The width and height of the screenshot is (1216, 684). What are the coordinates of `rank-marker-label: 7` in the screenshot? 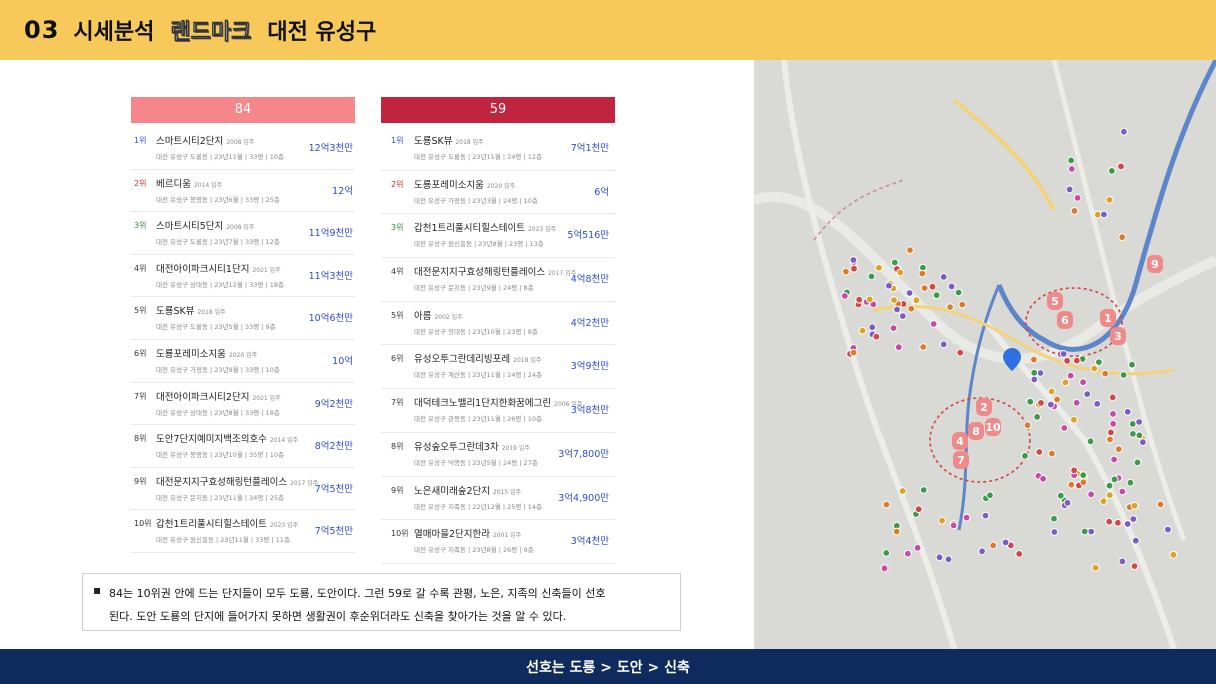 It's located at (961, 460).